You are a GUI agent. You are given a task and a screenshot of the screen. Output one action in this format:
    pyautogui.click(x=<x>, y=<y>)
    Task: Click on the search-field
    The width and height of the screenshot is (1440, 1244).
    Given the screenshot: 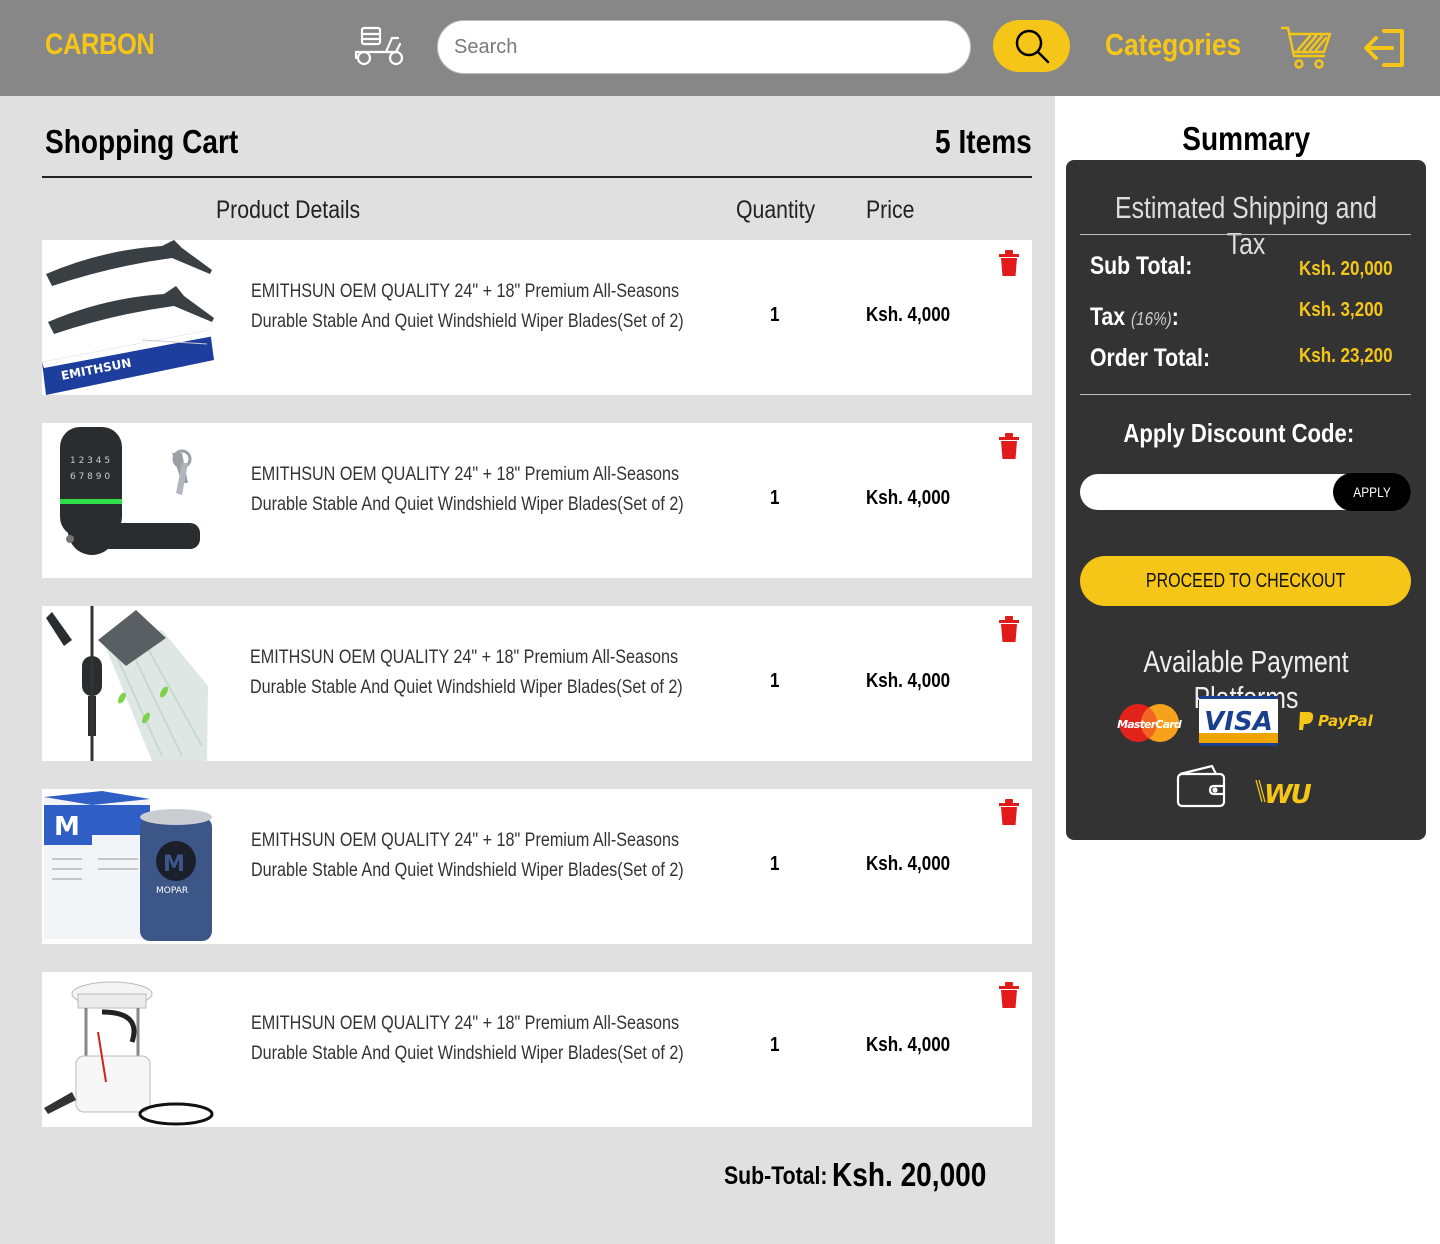 What is the action you would take?
    pyautogui.click(x=704, y=47)
    